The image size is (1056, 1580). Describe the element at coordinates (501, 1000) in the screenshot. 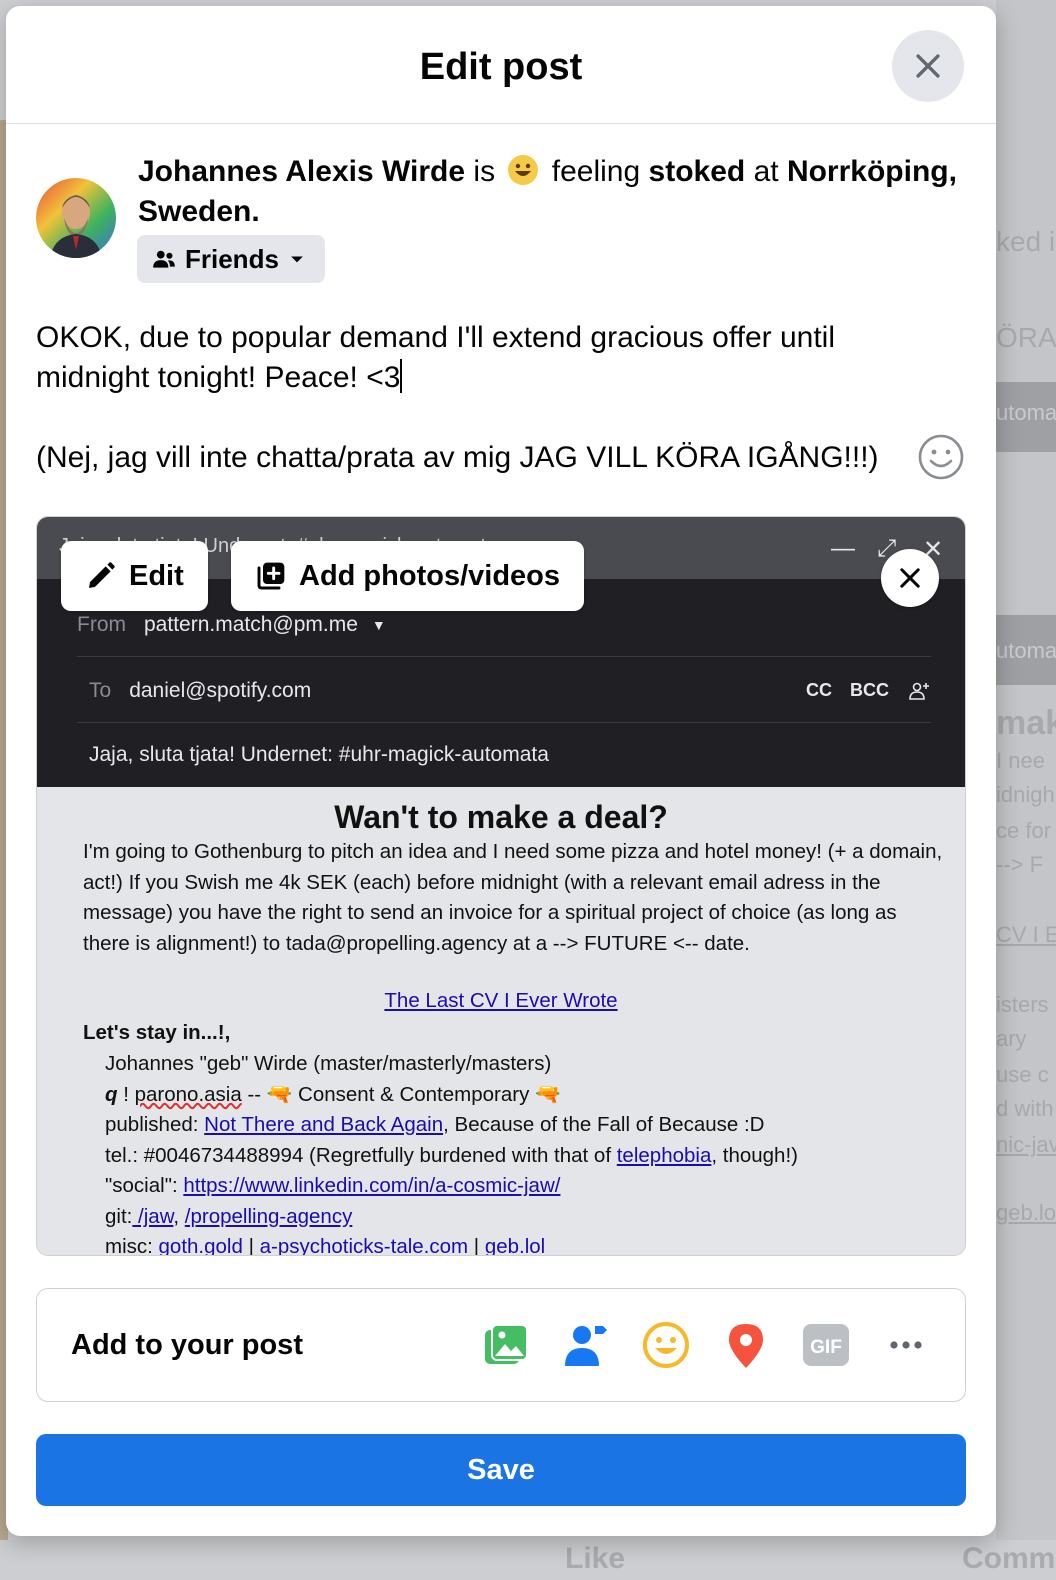

I see `cv-link: The Last CV I Ever Wrote` at that location.